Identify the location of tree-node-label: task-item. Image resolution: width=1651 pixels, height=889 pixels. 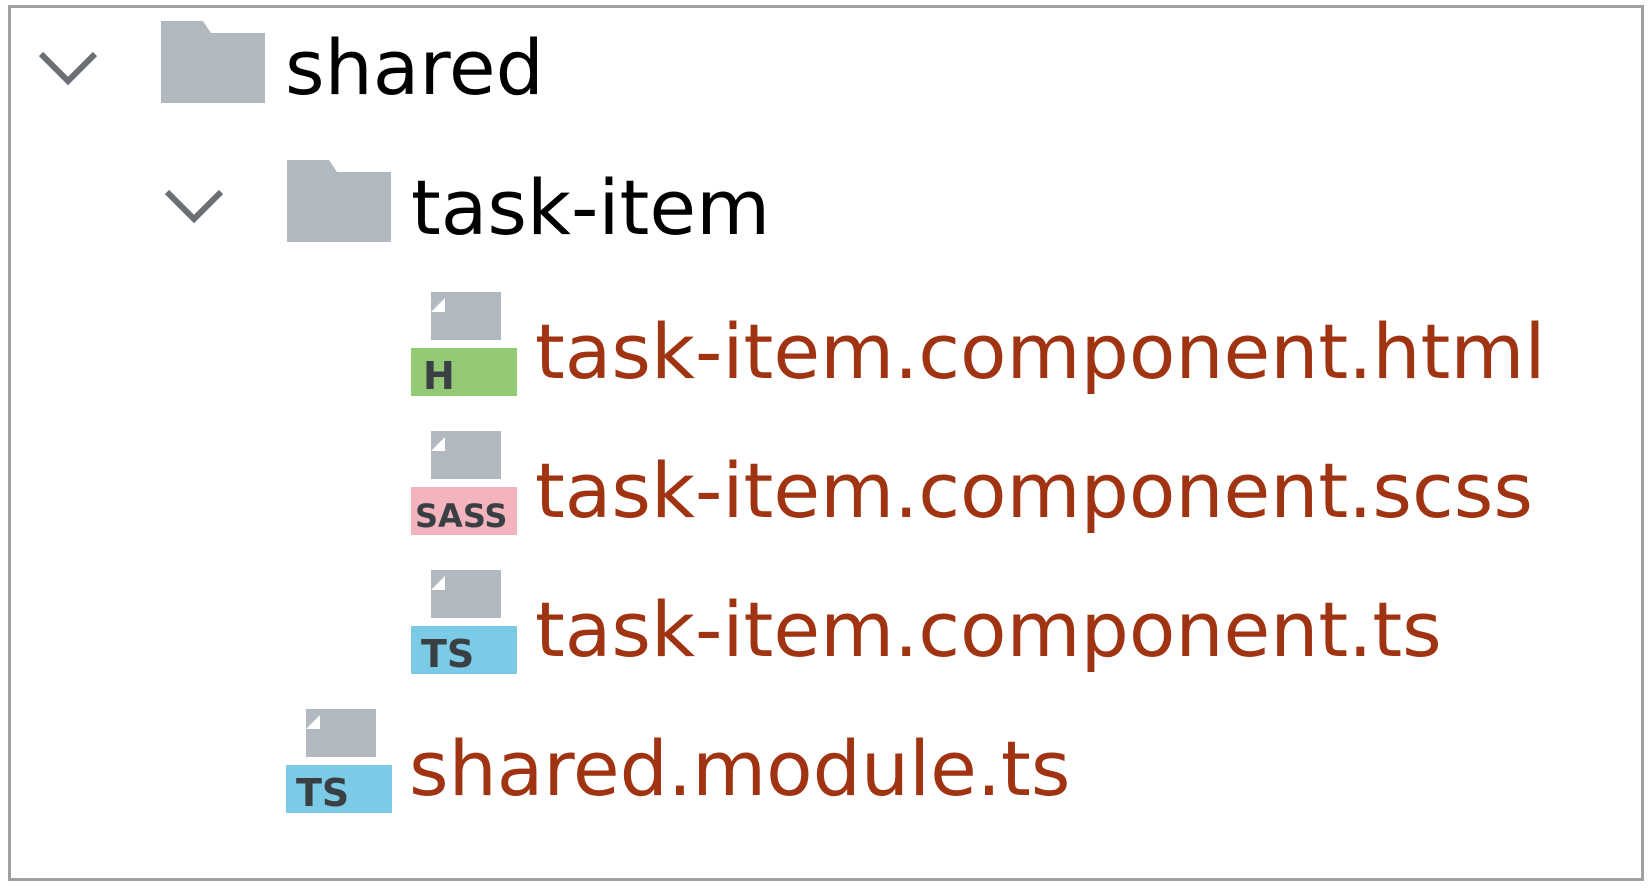
(591, 207).